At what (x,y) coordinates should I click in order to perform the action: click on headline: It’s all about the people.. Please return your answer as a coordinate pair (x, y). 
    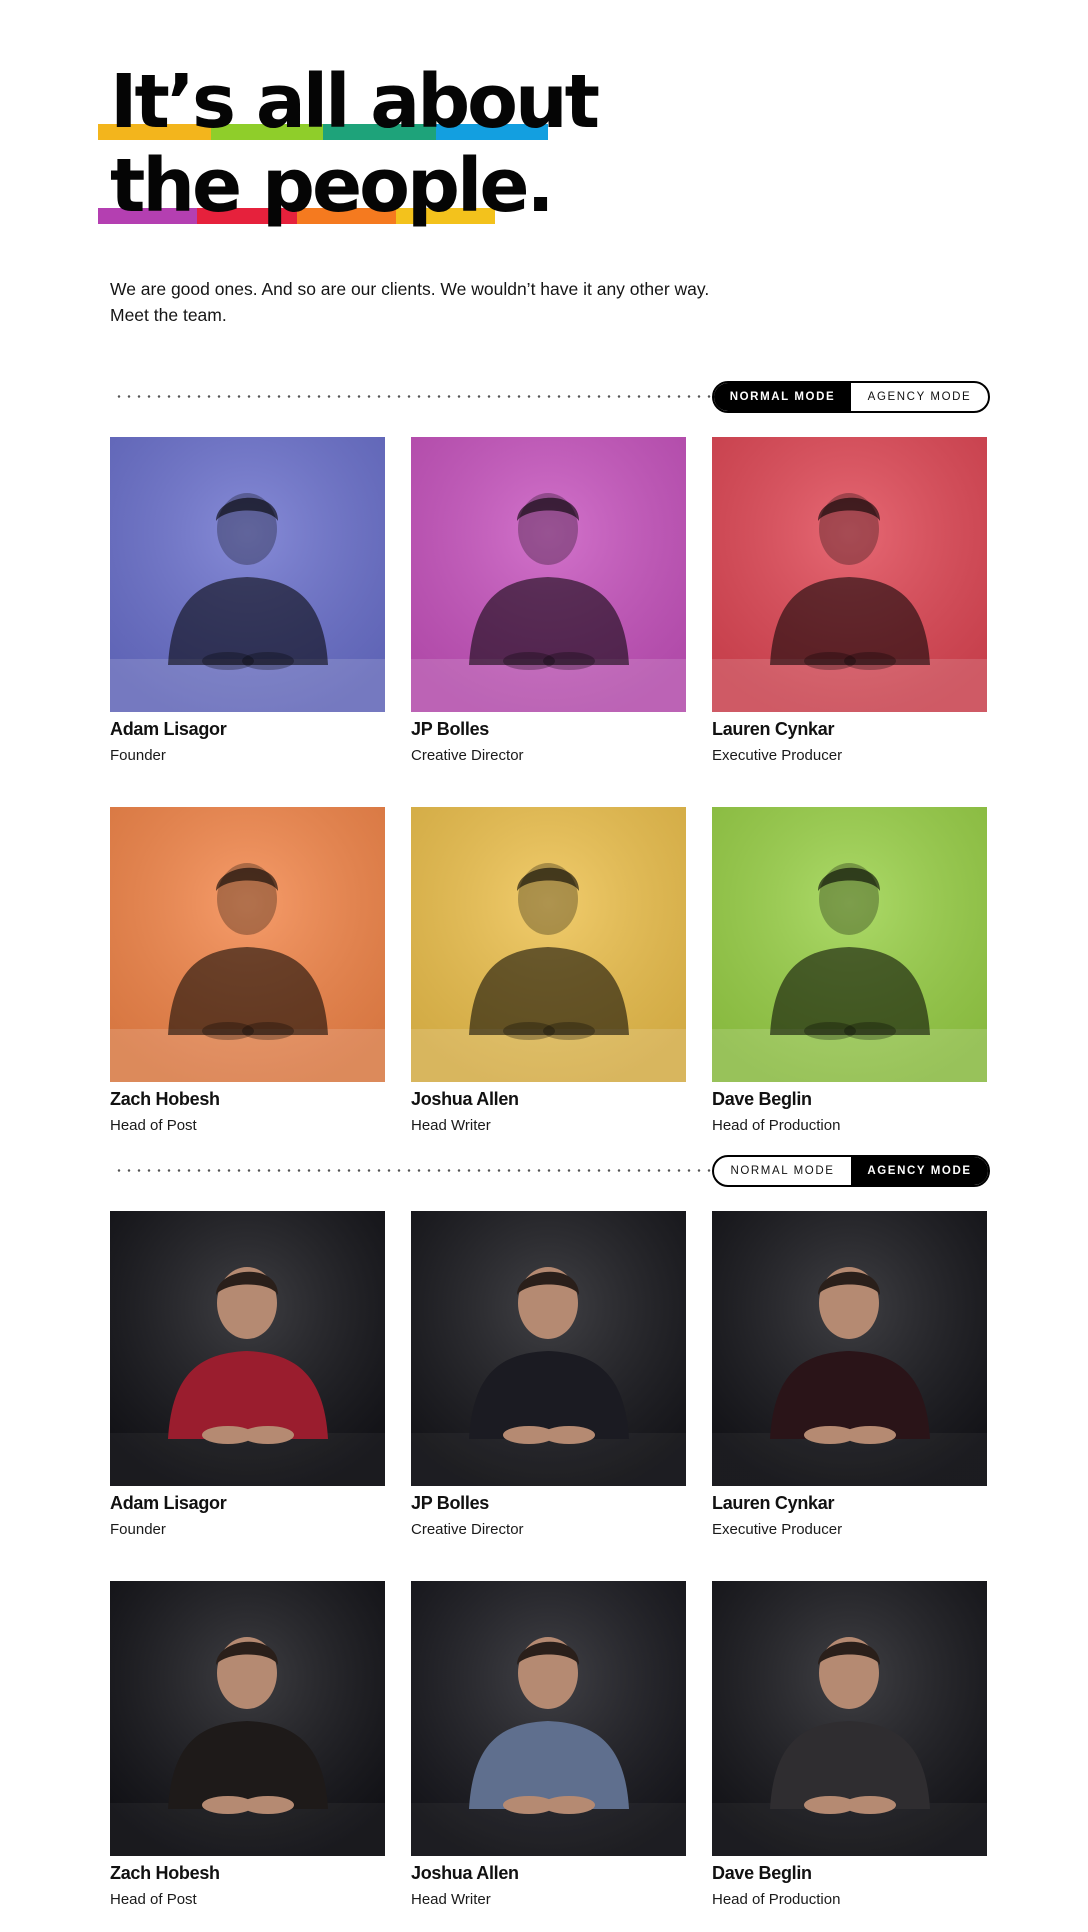
    Looking at the image, I should click on (349, 143).